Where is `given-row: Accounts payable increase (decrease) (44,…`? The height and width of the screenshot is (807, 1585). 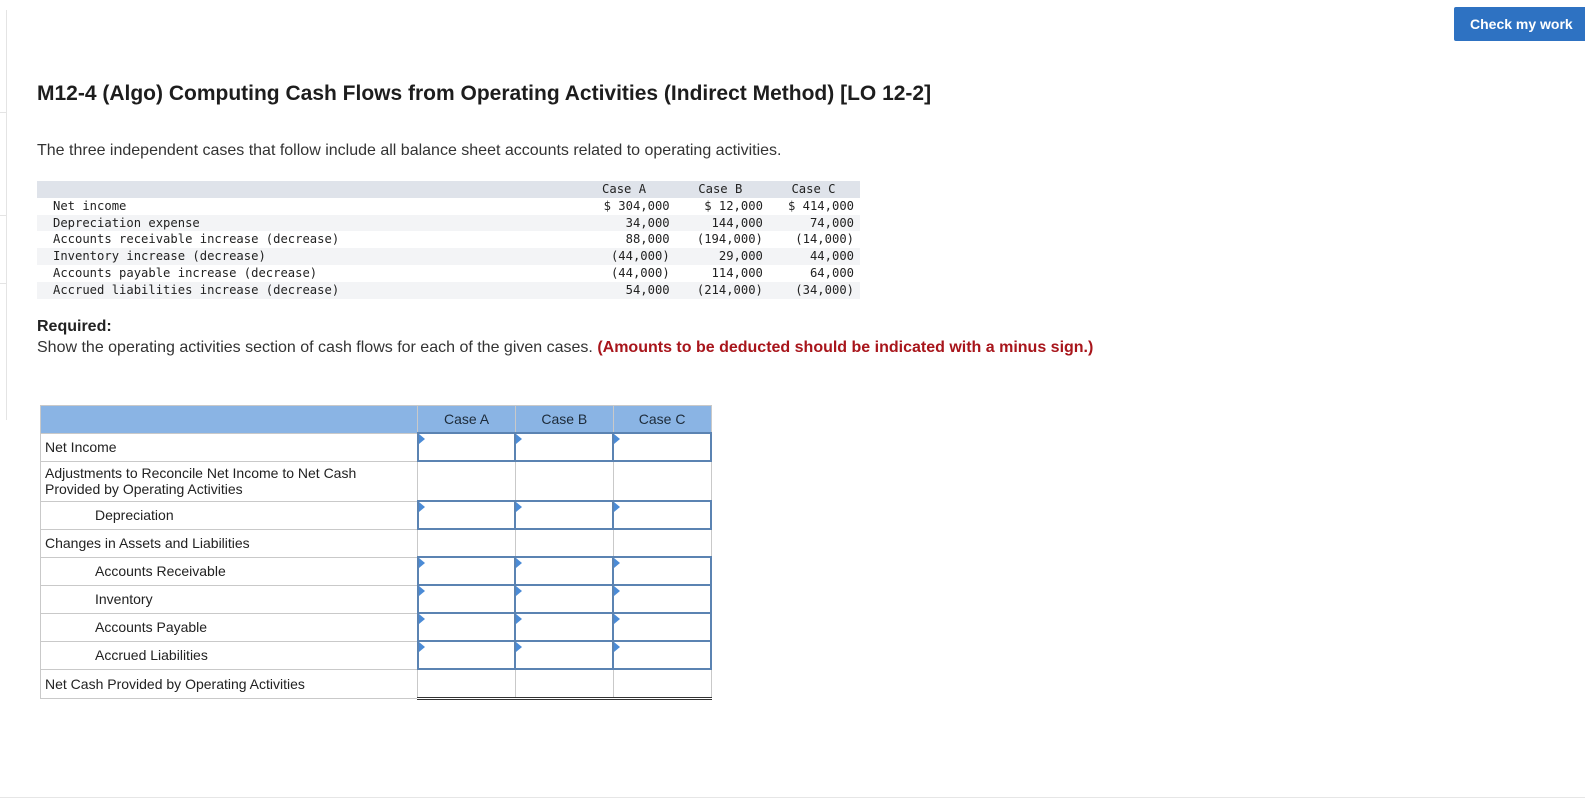 given-row: Accounts payable increase (decrease) (44,… is located at coordinates (448, 273).